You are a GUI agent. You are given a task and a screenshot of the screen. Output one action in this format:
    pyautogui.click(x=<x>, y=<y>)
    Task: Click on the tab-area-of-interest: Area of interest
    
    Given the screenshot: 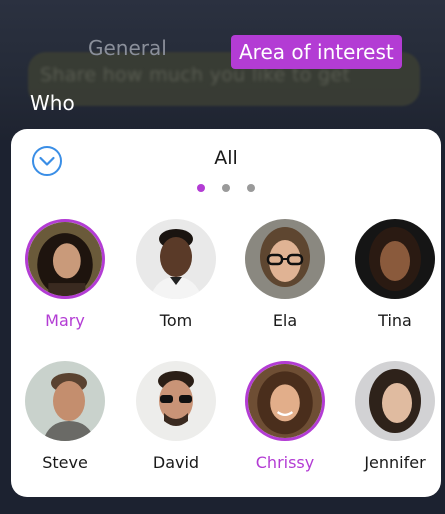 What is the action you would take?
    pyautogui.click(x=316, y=52)
    